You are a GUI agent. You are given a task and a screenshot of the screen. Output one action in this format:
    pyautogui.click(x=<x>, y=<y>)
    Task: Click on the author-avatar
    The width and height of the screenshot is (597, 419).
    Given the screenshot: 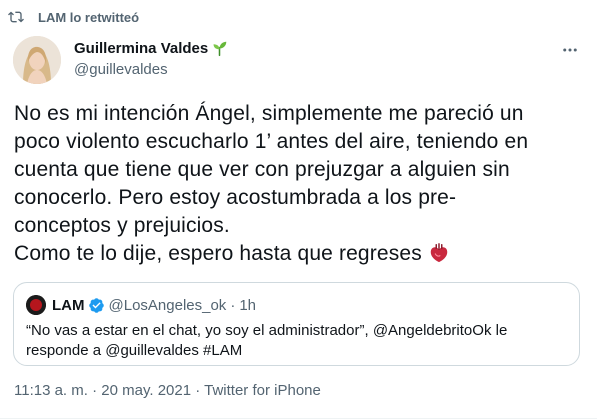 What is the action you would take?
    pyautogui.click(x=37, y=60)
    